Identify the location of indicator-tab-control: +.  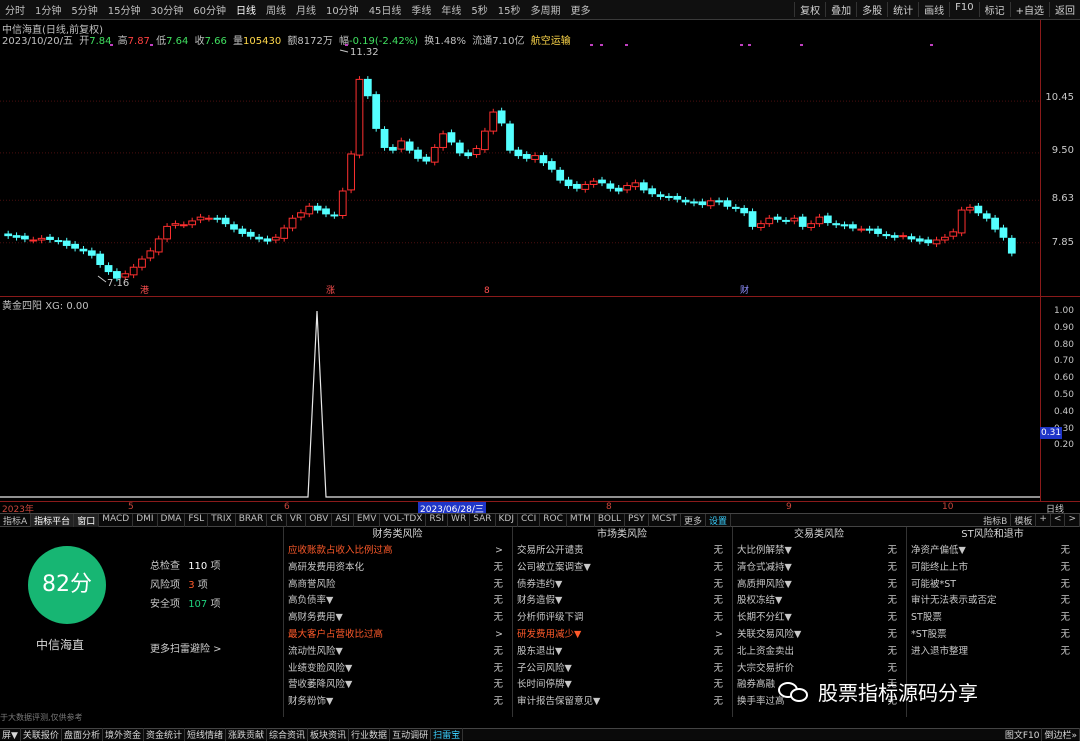
(1043, 520).